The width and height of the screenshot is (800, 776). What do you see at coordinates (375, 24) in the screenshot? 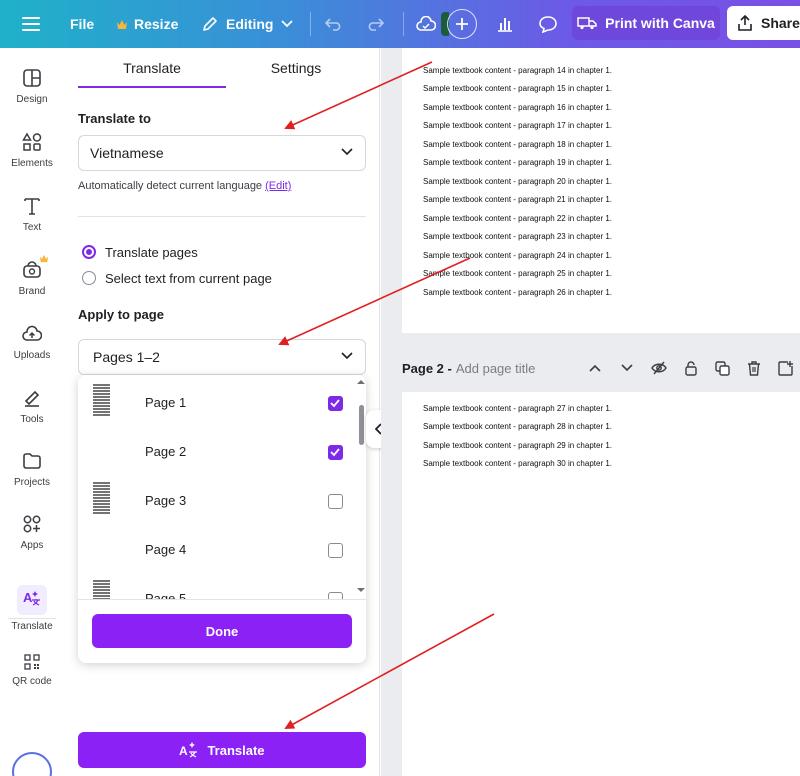
I see `redo-icon` at bounding box center [375, 24].